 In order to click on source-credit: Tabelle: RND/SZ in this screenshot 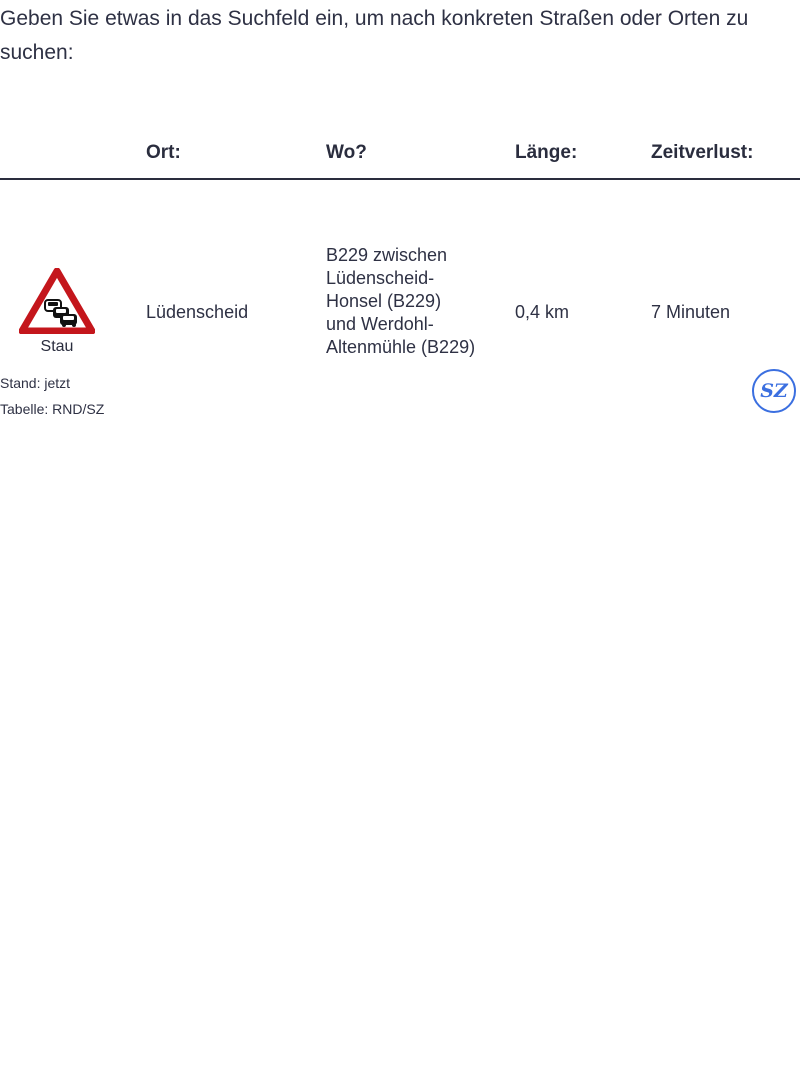, I will do `click(52, 409)`.